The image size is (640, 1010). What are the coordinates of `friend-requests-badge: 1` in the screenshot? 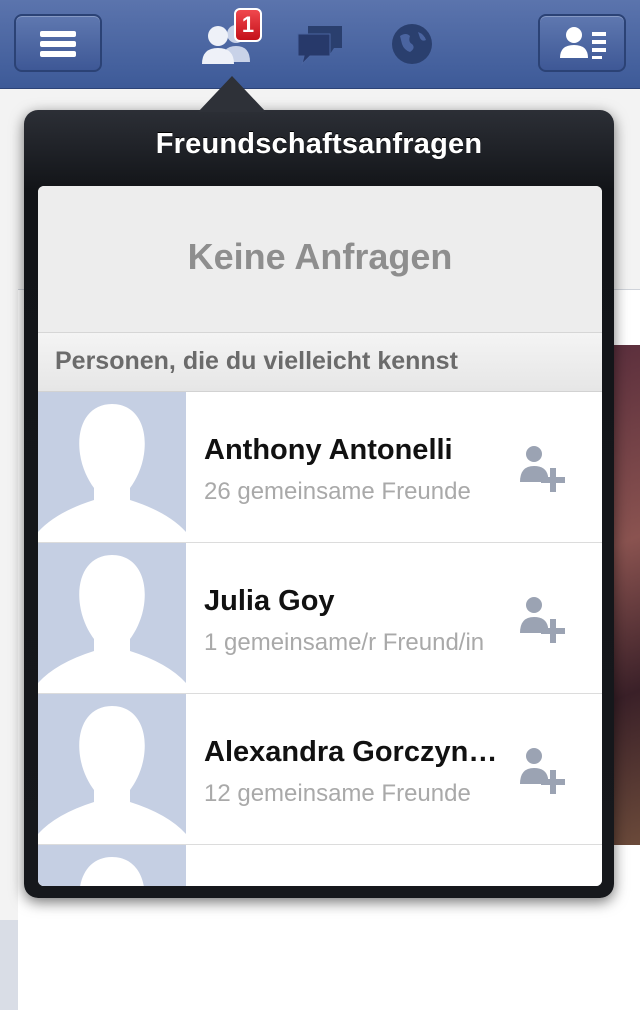 It's located at (248, 25).